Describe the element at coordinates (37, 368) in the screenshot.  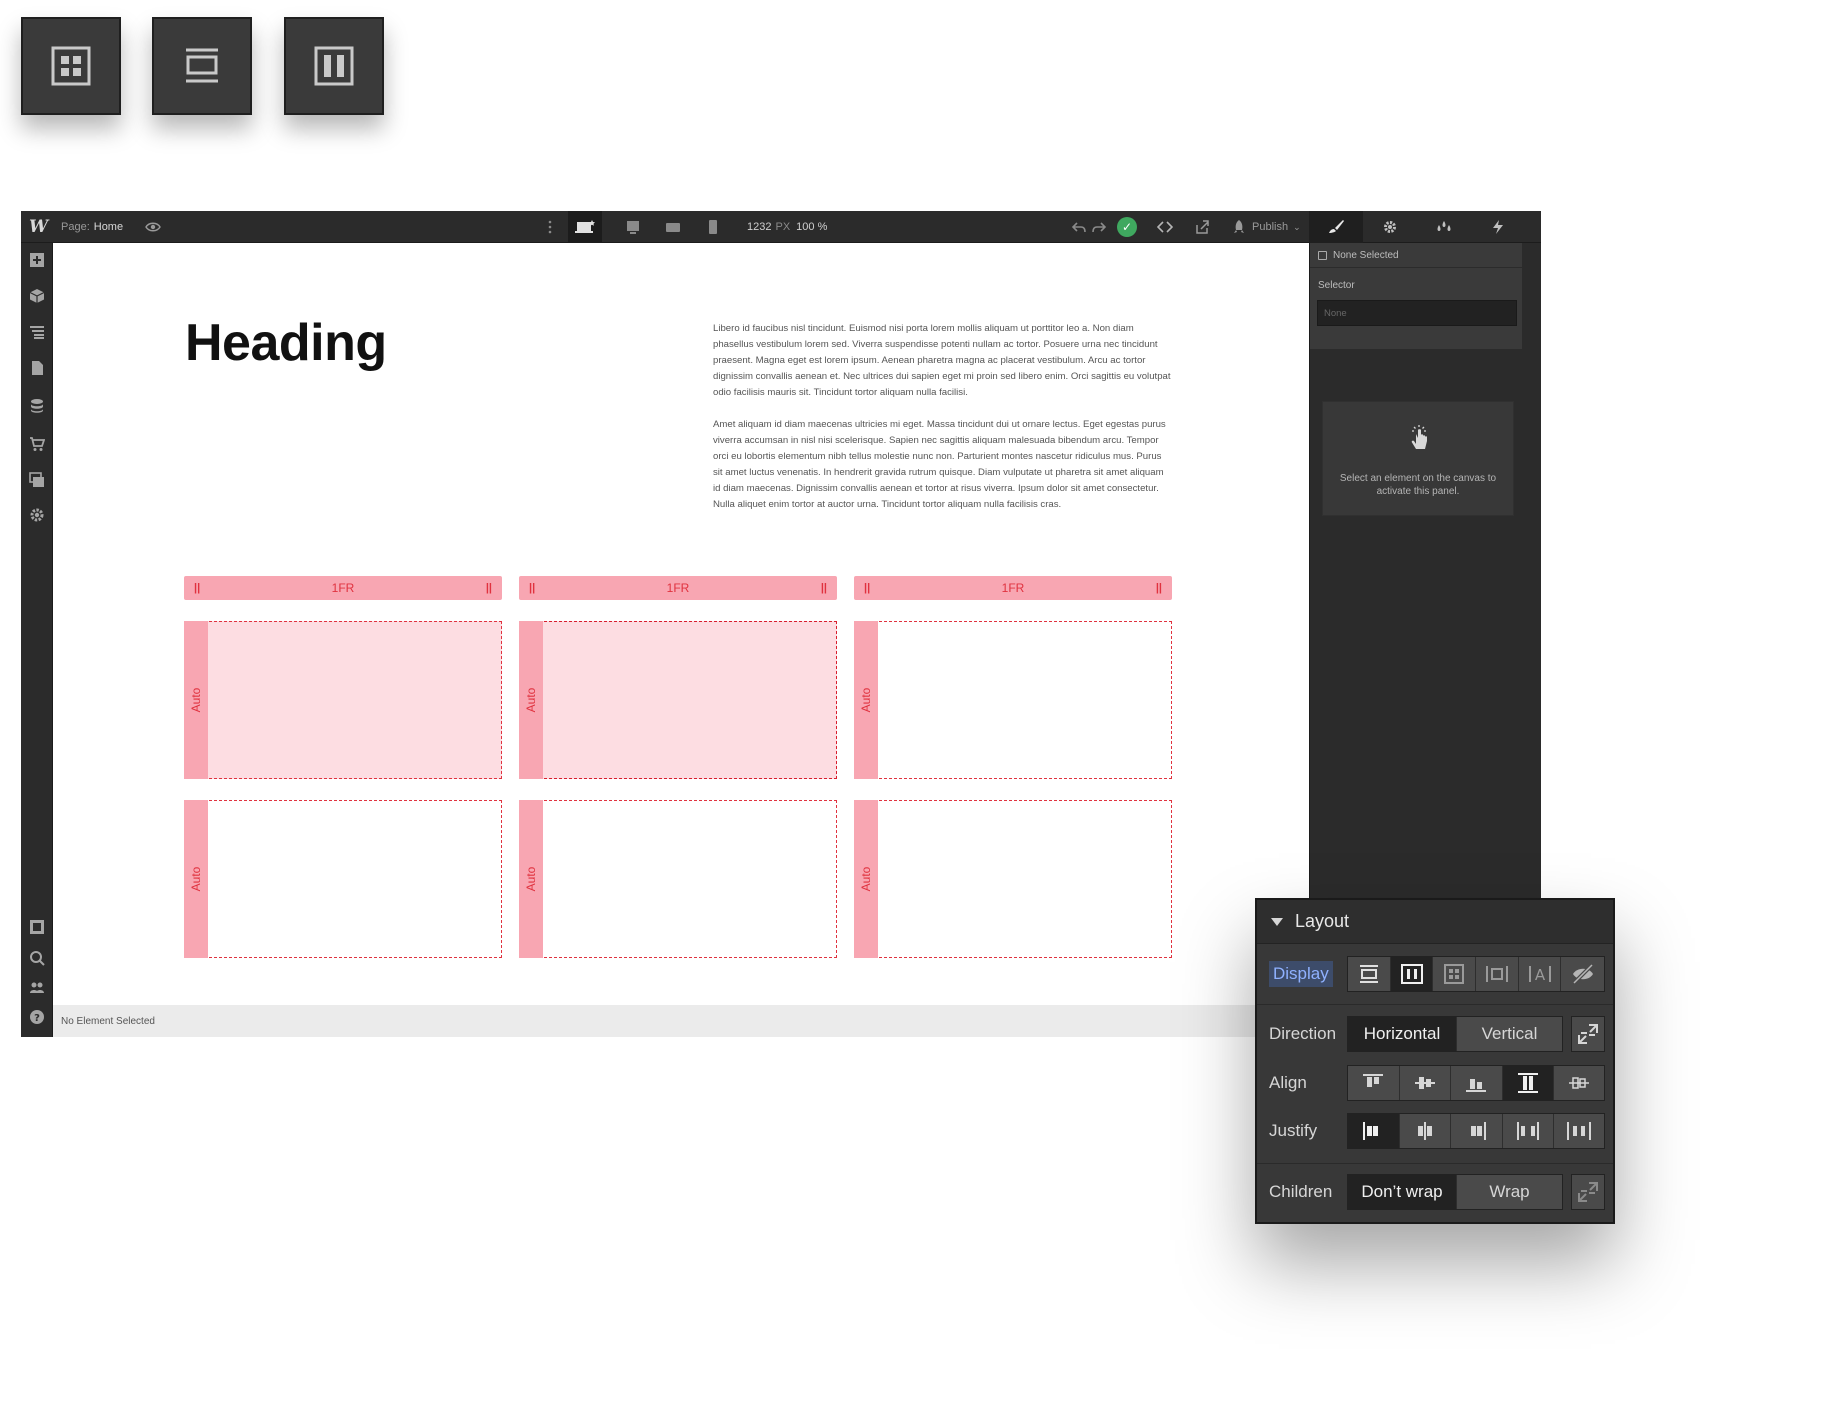
I see `pages-icon` at that location.